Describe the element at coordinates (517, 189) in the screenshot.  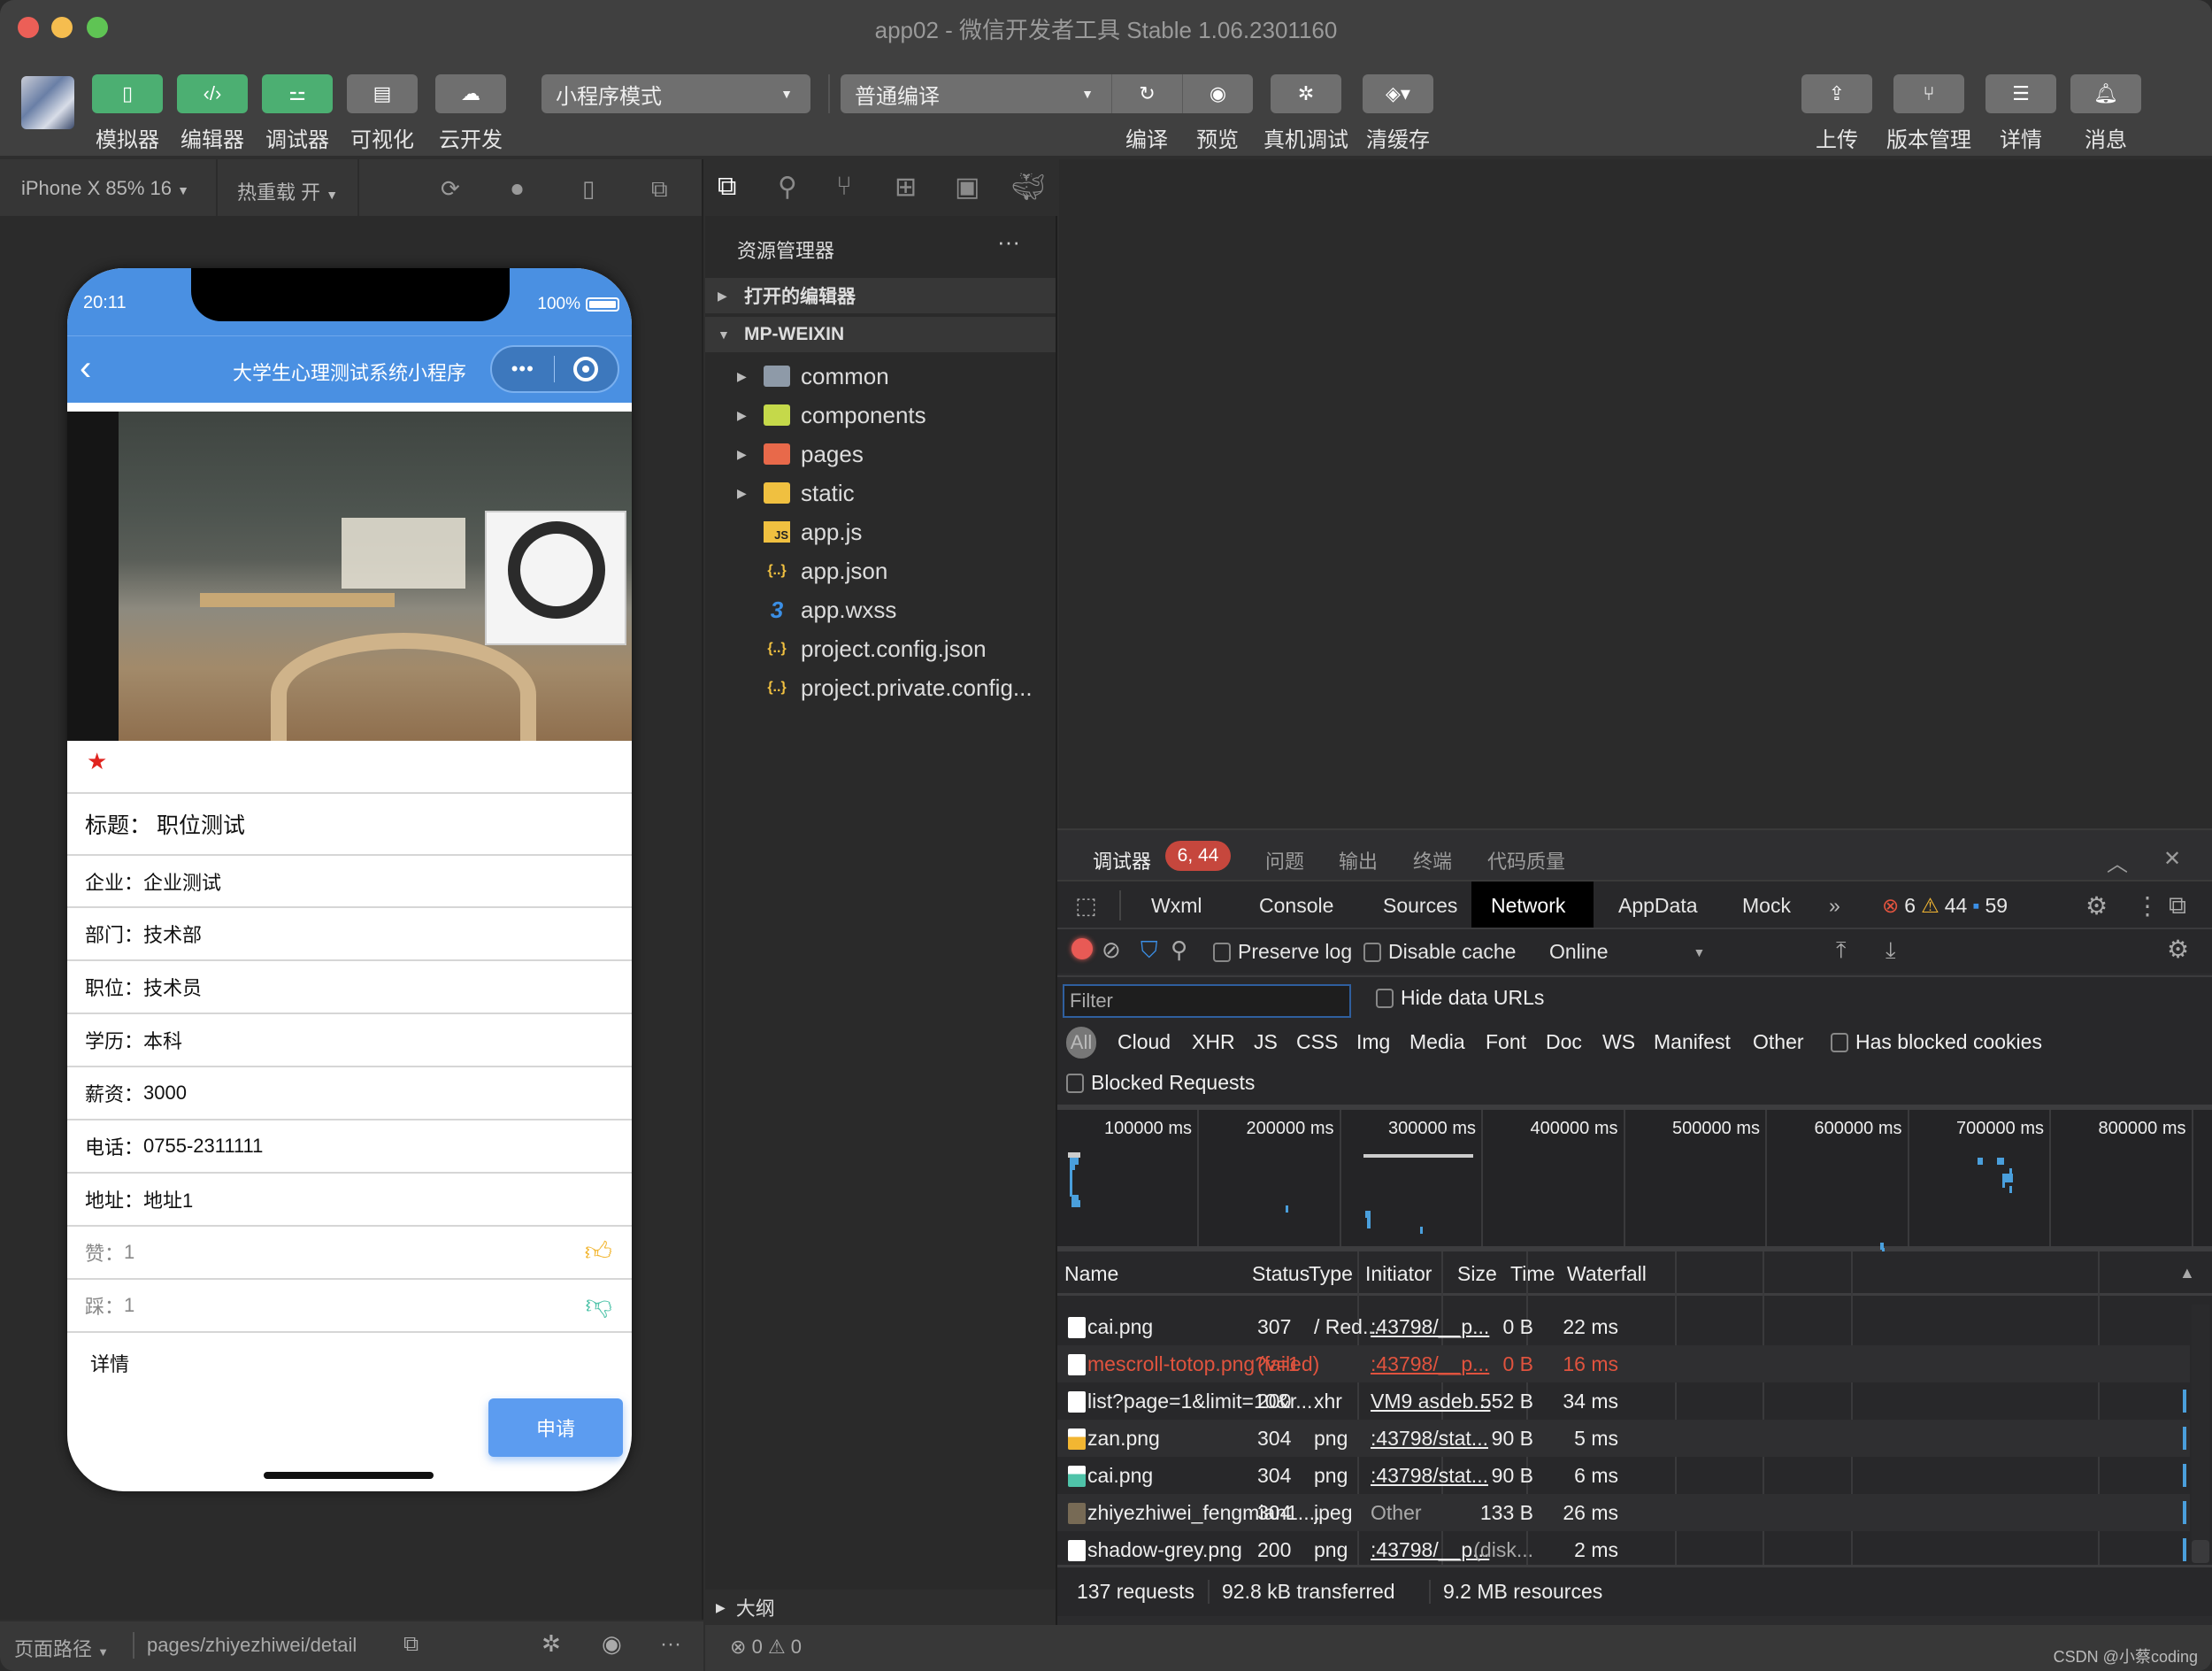
I see `stop-icon: ⏺` at that location.